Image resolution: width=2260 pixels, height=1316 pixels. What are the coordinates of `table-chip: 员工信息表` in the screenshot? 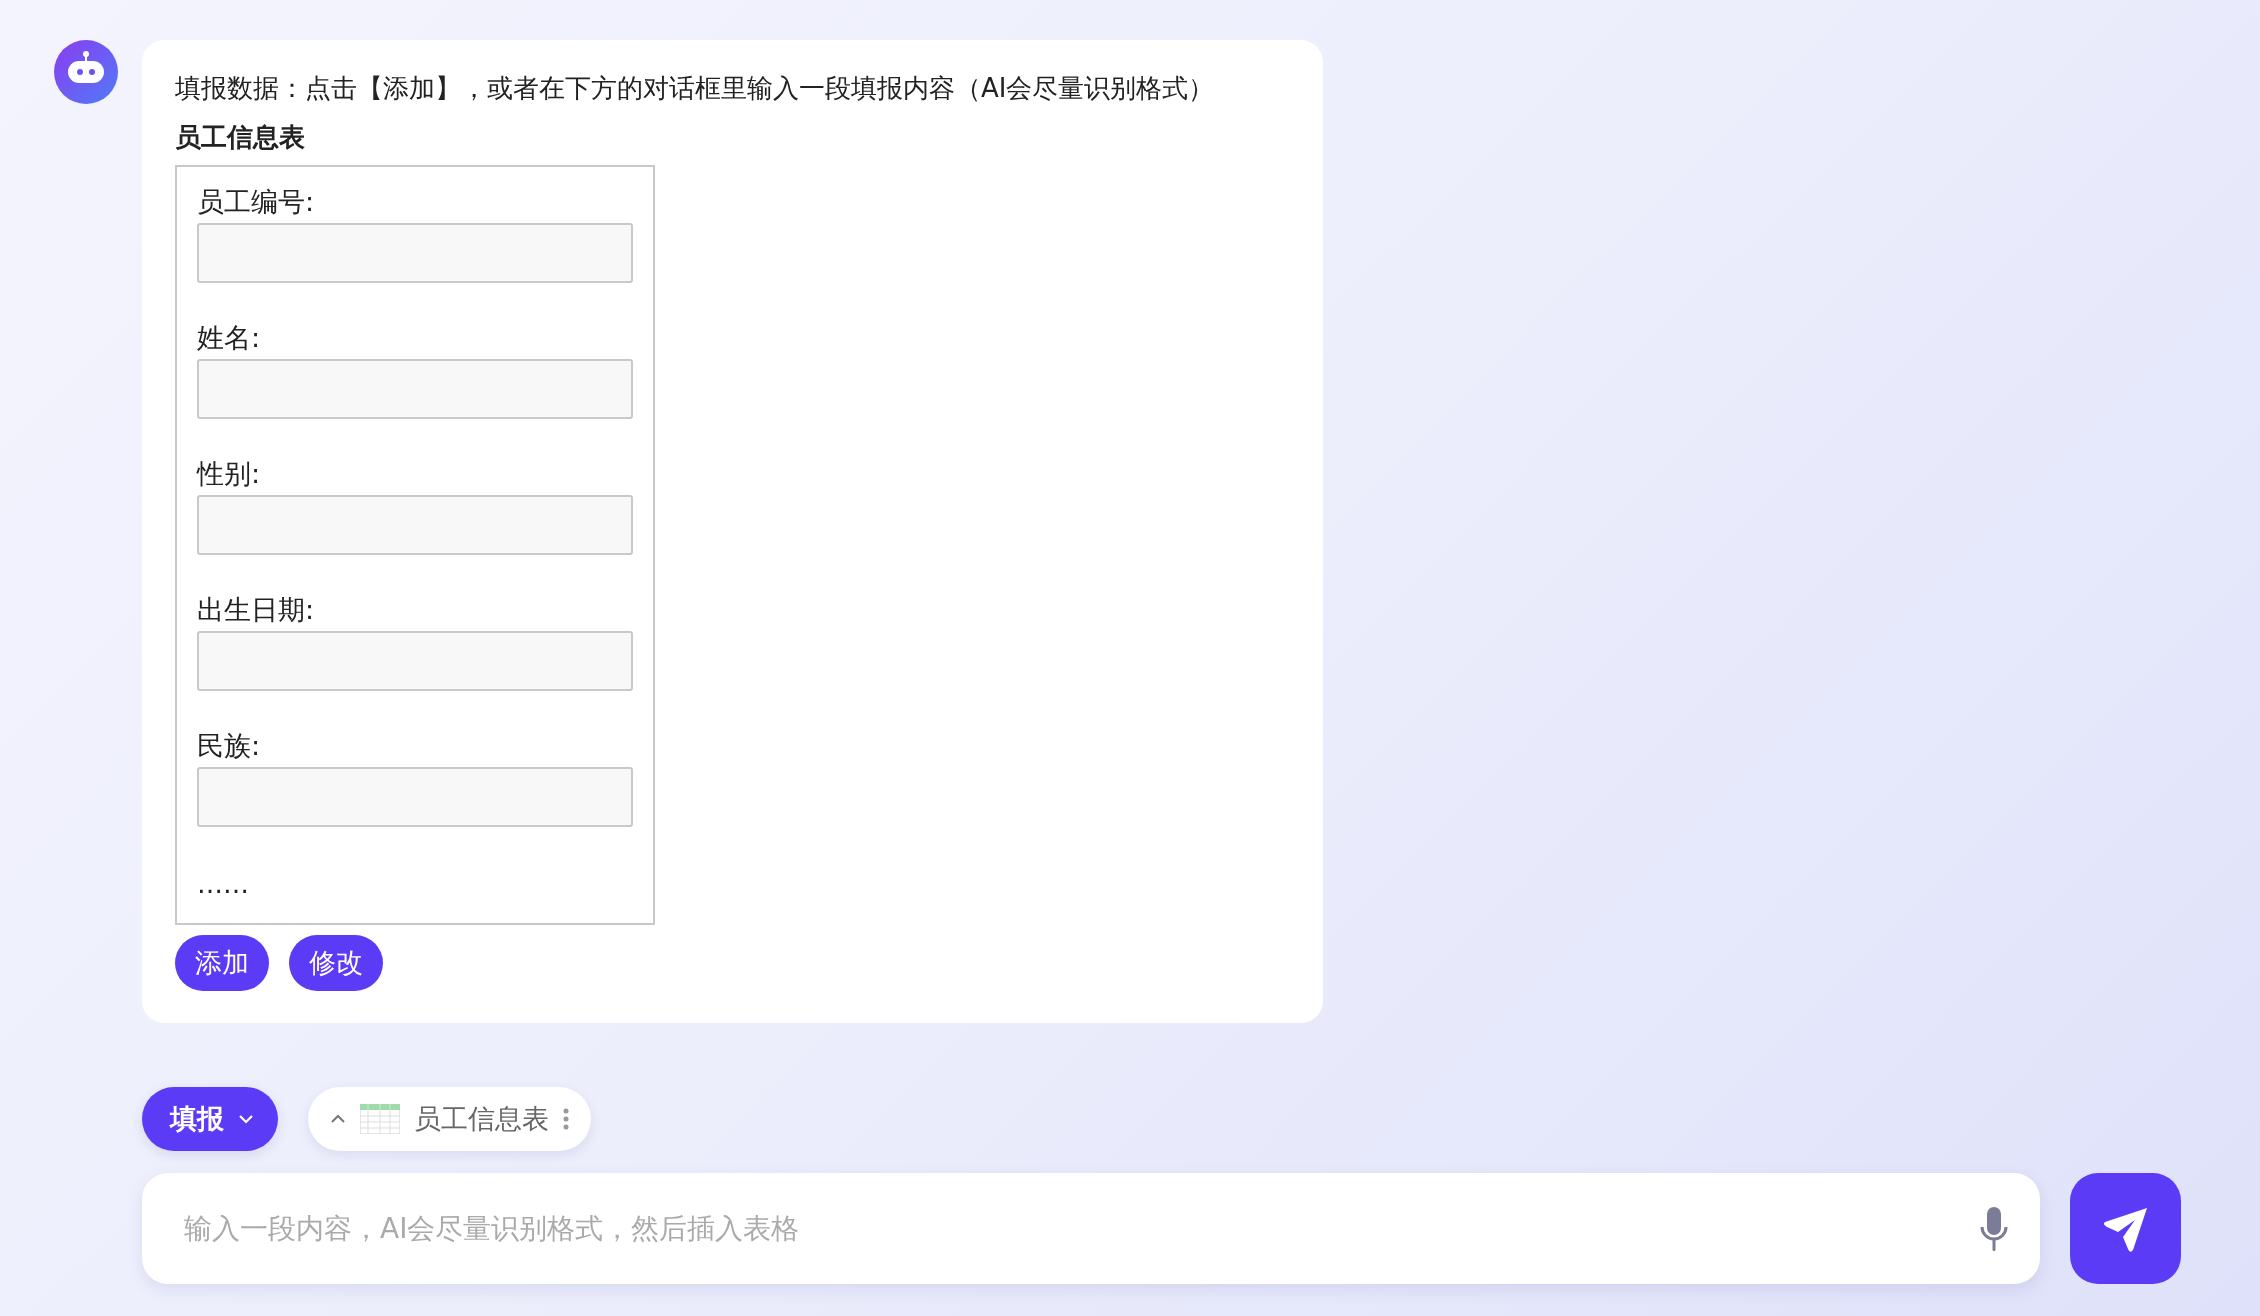 It's located at (449, 1119).